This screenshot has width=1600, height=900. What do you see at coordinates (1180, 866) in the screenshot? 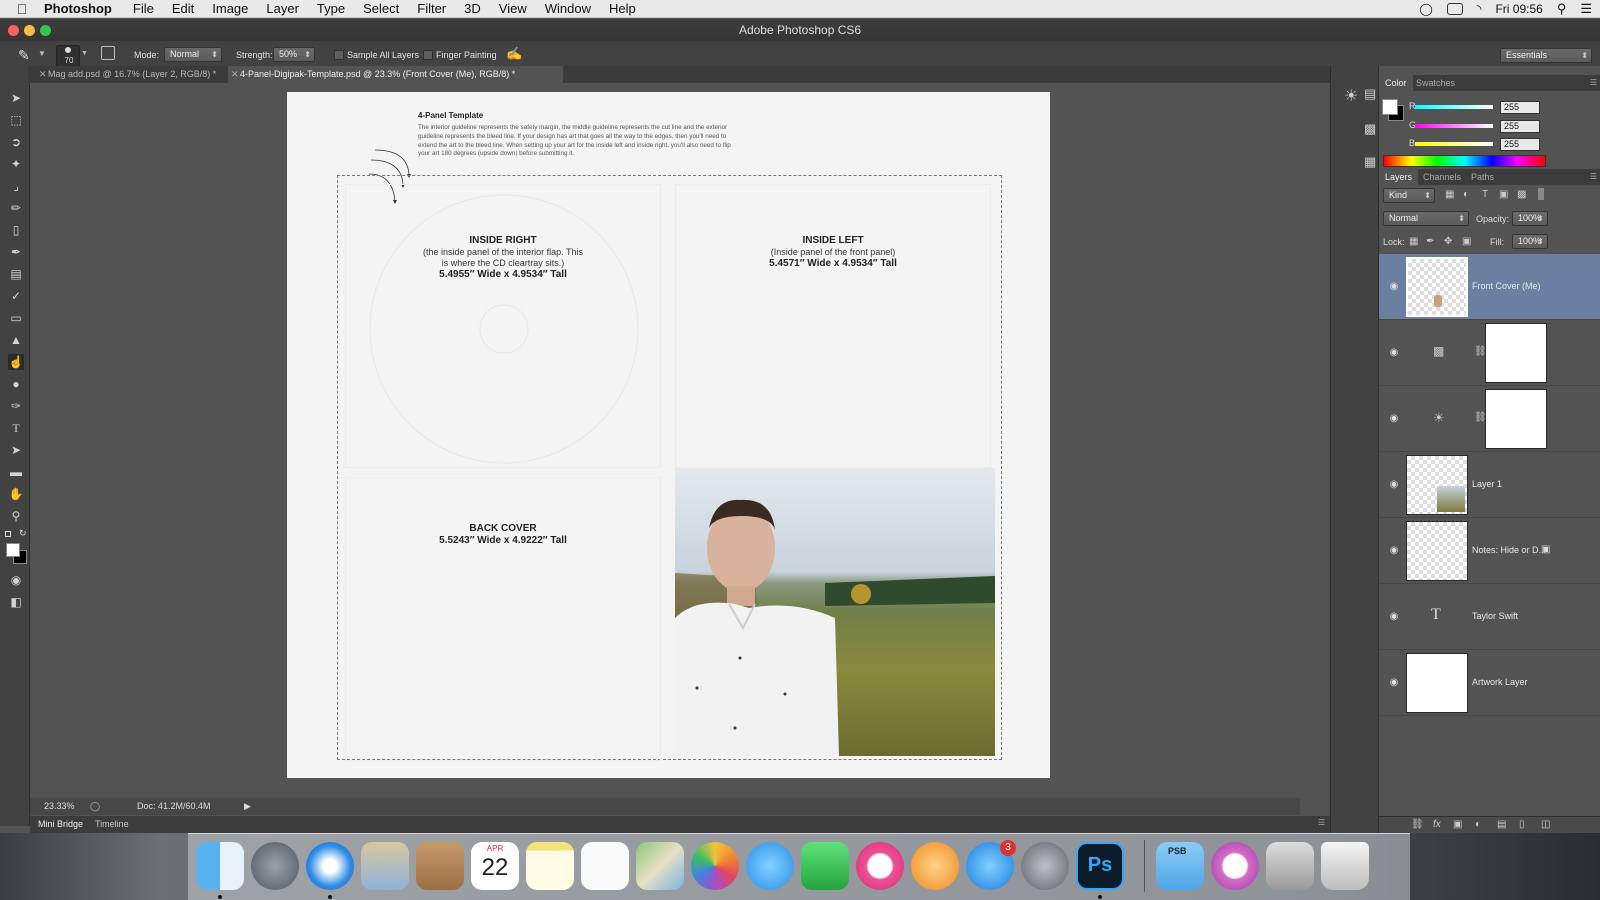
I see `psb-folder-icon: PSB` at bounding box center [1180, 866].